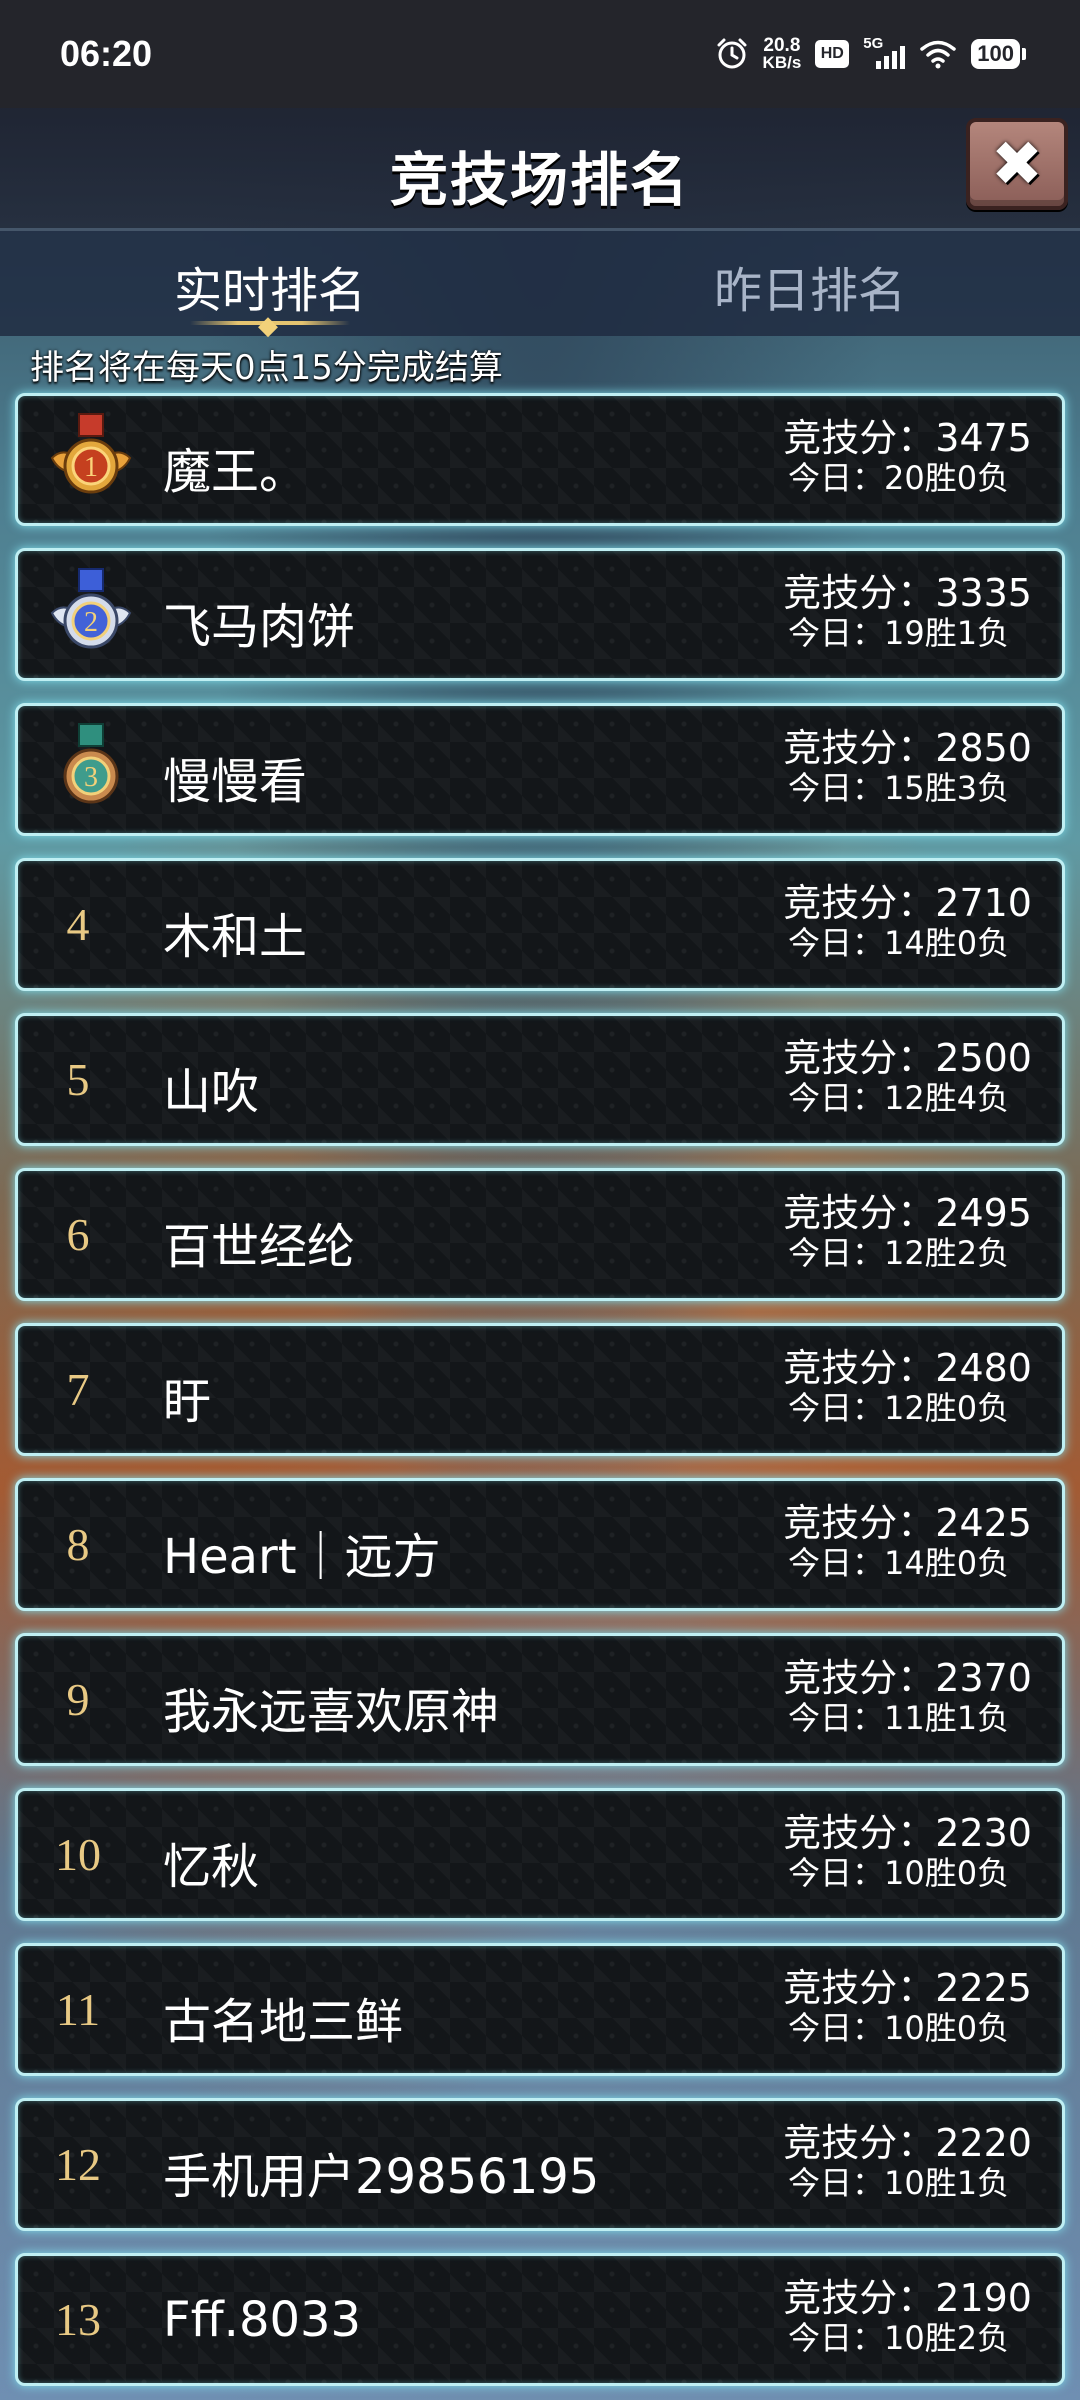 The image size is (1080, 2400). What do you see at coordinates (899, 633) in the screenshot?
I see `today-record: 今日：19胜1负` at bounding box center [899, 633].